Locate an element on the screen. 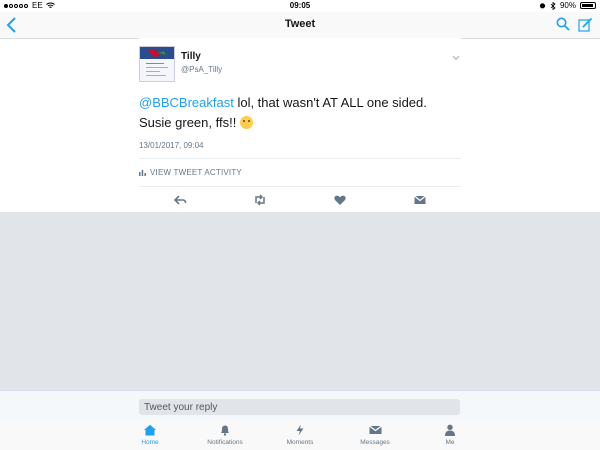 This screenshot has width=600, height=450. status-bar: EE 09:05 90% is located at coordinates (300, 6).